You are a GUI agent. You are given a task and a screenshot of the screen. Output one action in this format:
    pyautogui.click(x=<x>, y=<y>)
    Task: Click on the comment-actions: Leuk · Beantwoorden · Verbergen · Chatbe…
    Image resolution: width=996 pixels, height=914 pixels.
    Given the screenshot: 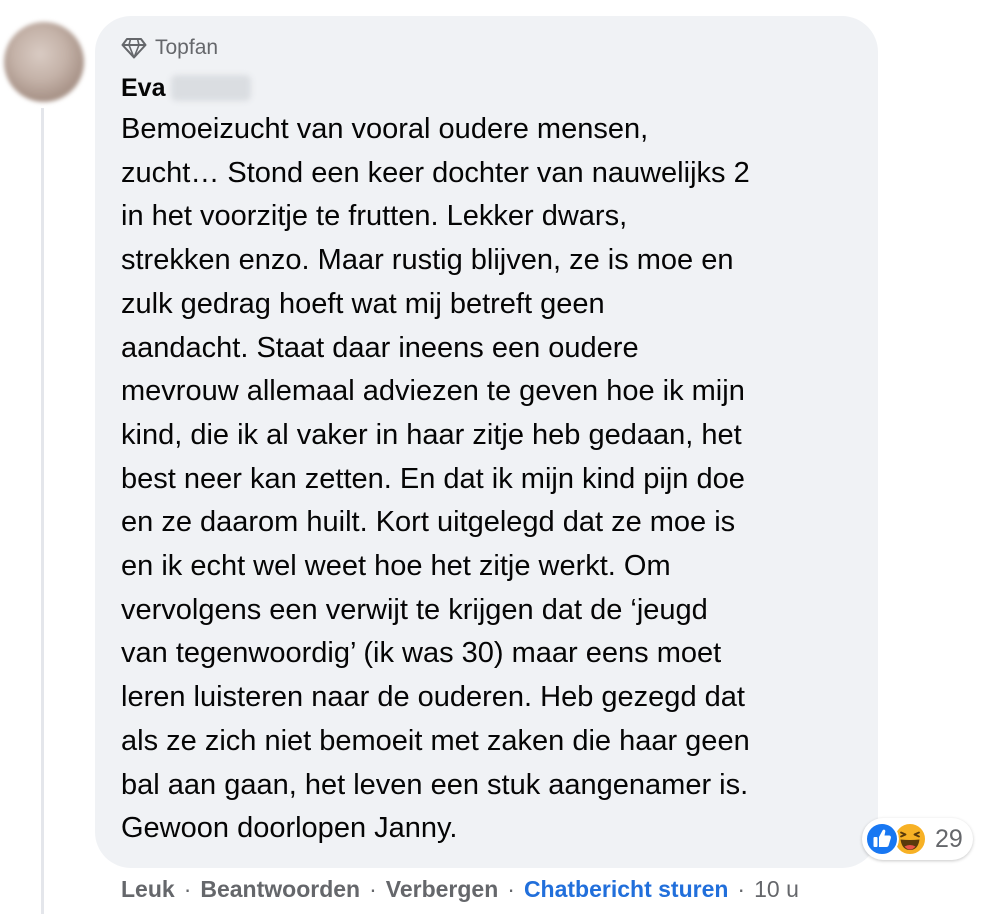 What is the action you would take?
    pyautogui.click(x=460, y=889)
    